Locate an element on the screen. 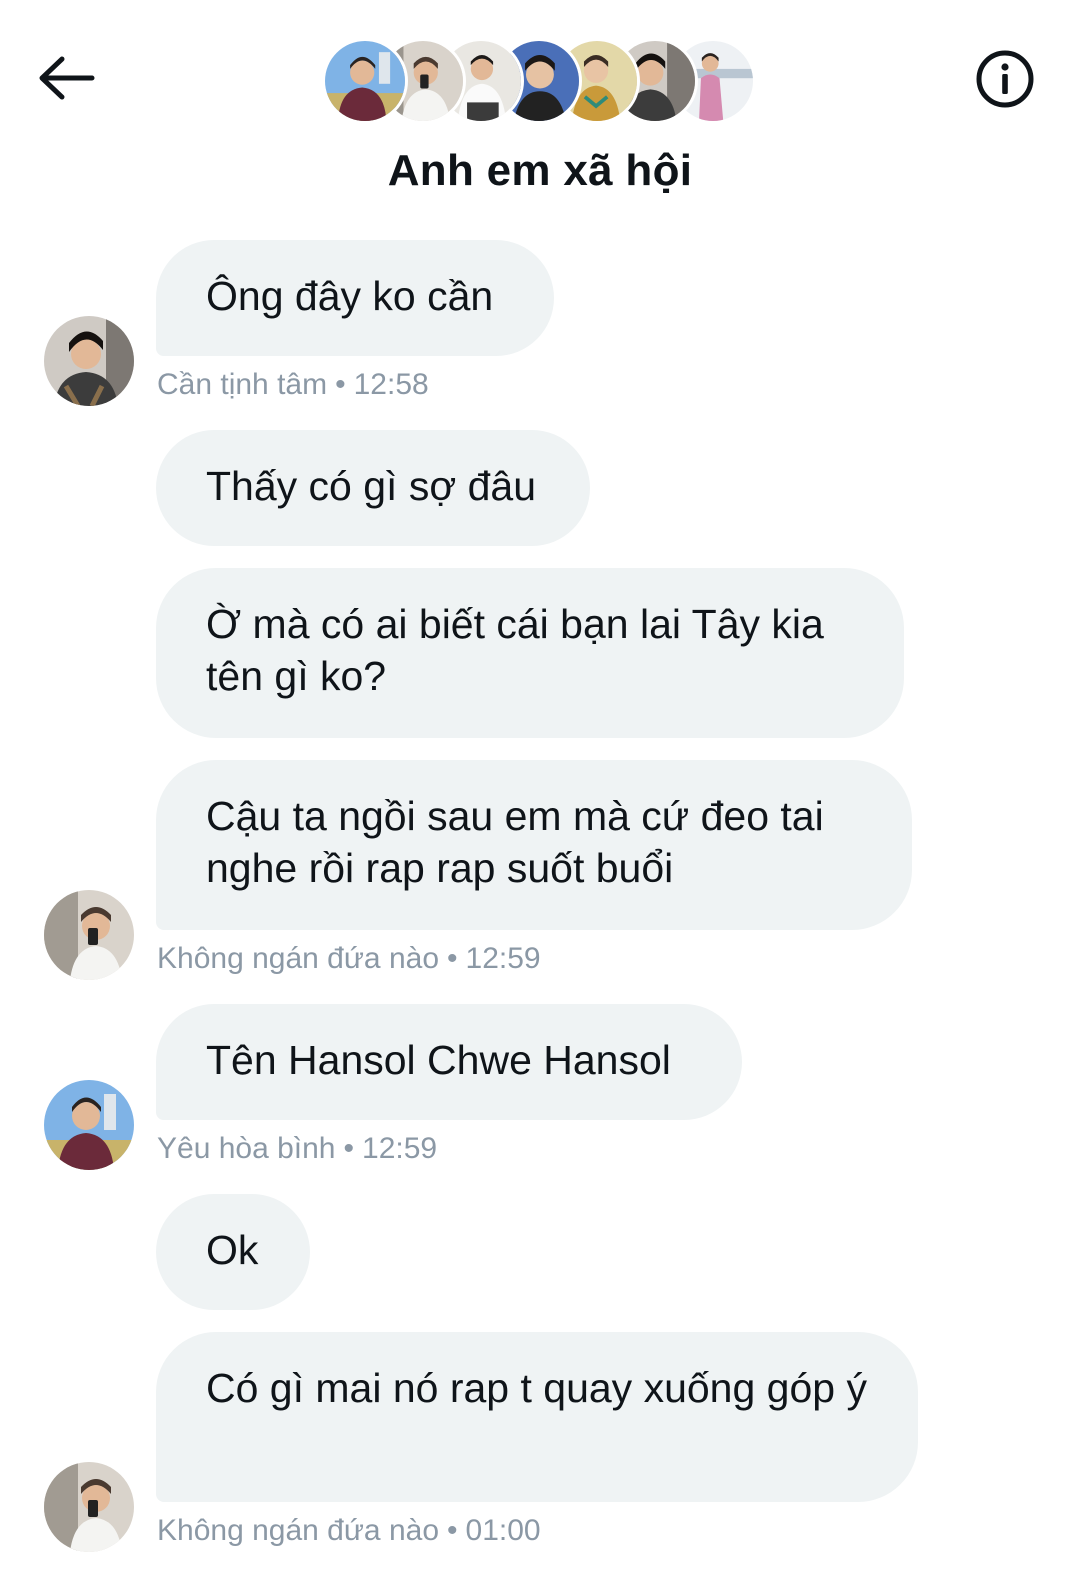  arrow-left-icon is located at coordinates (67, 78).